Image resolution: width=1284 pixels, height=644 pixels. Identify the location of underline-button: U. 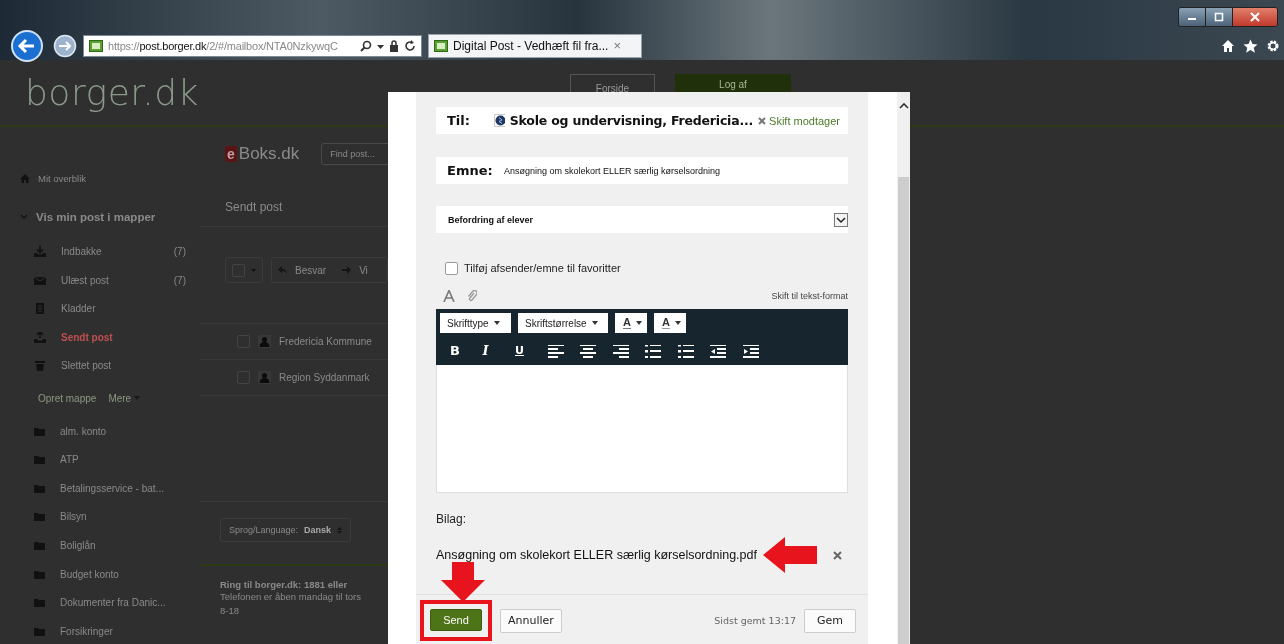
(531, 351).